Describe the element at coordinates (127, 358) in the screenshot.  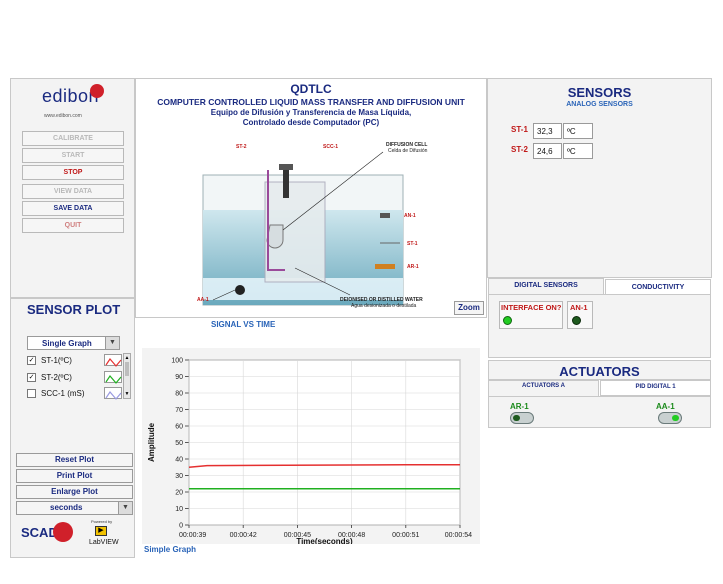
I see `scroll-up-icon: ▲` at that location.